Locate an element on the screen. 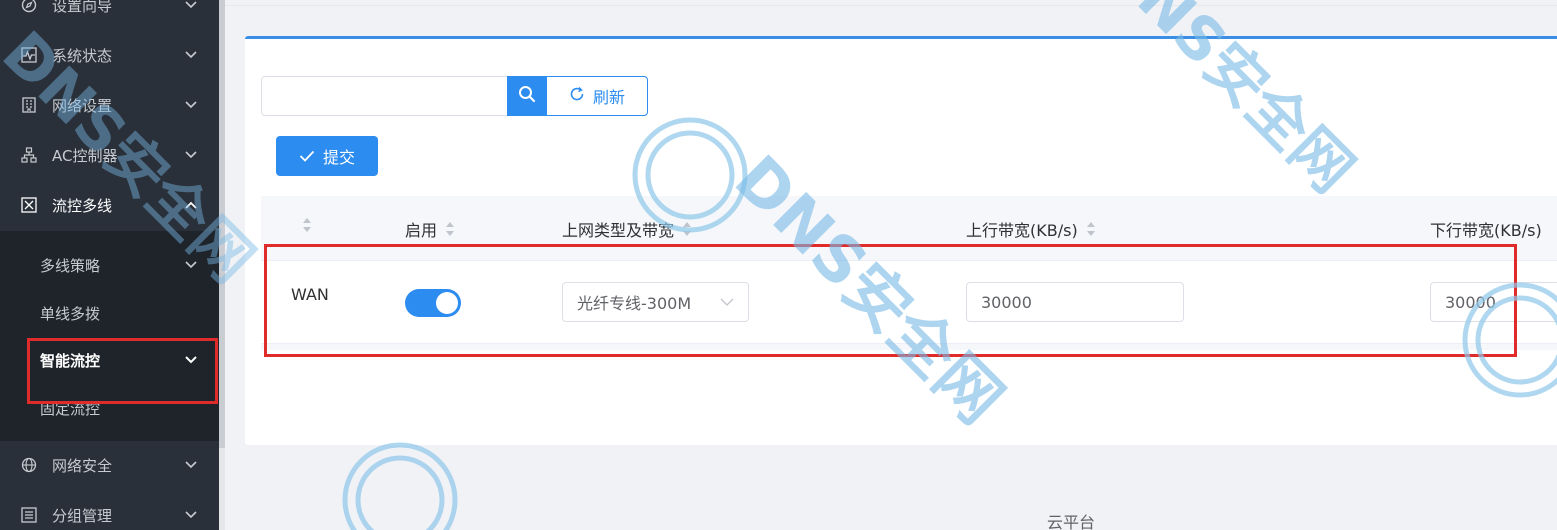 Image resolution: width=1557 pixels, height=530 pixels. network-icon is located at coordinates (29, 155).